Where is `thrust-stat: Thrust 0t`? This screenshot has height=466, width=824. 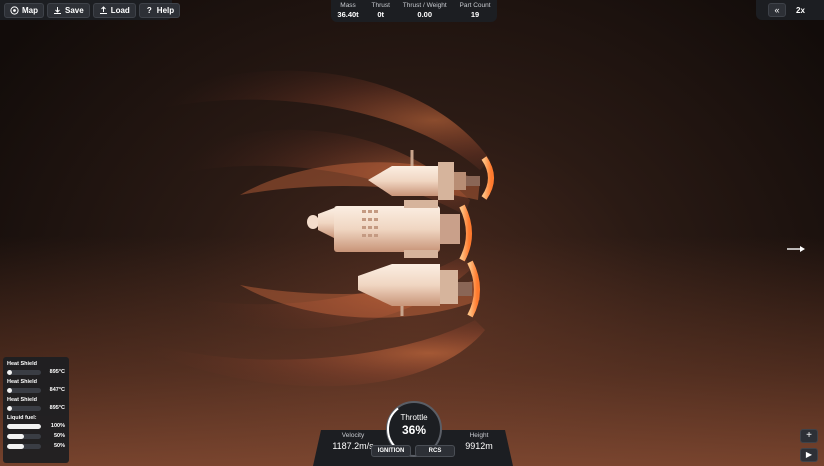 thrust-stat: Thrust 0t is located at coordinates (381, 9).